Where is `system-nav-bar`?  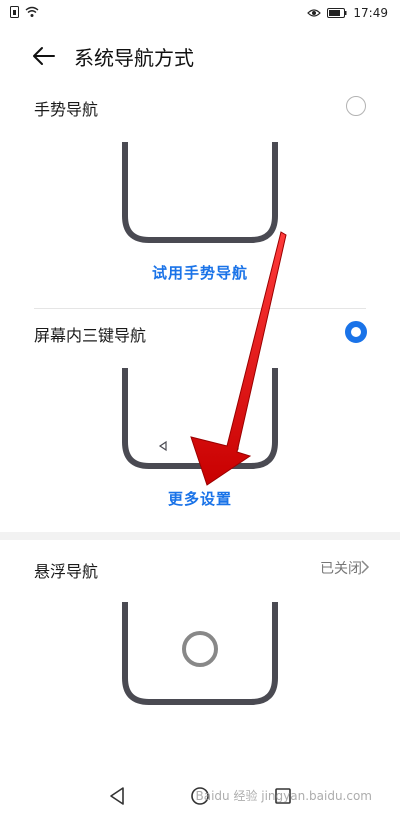 system-nav-bar is located at coordinates (200, 778).